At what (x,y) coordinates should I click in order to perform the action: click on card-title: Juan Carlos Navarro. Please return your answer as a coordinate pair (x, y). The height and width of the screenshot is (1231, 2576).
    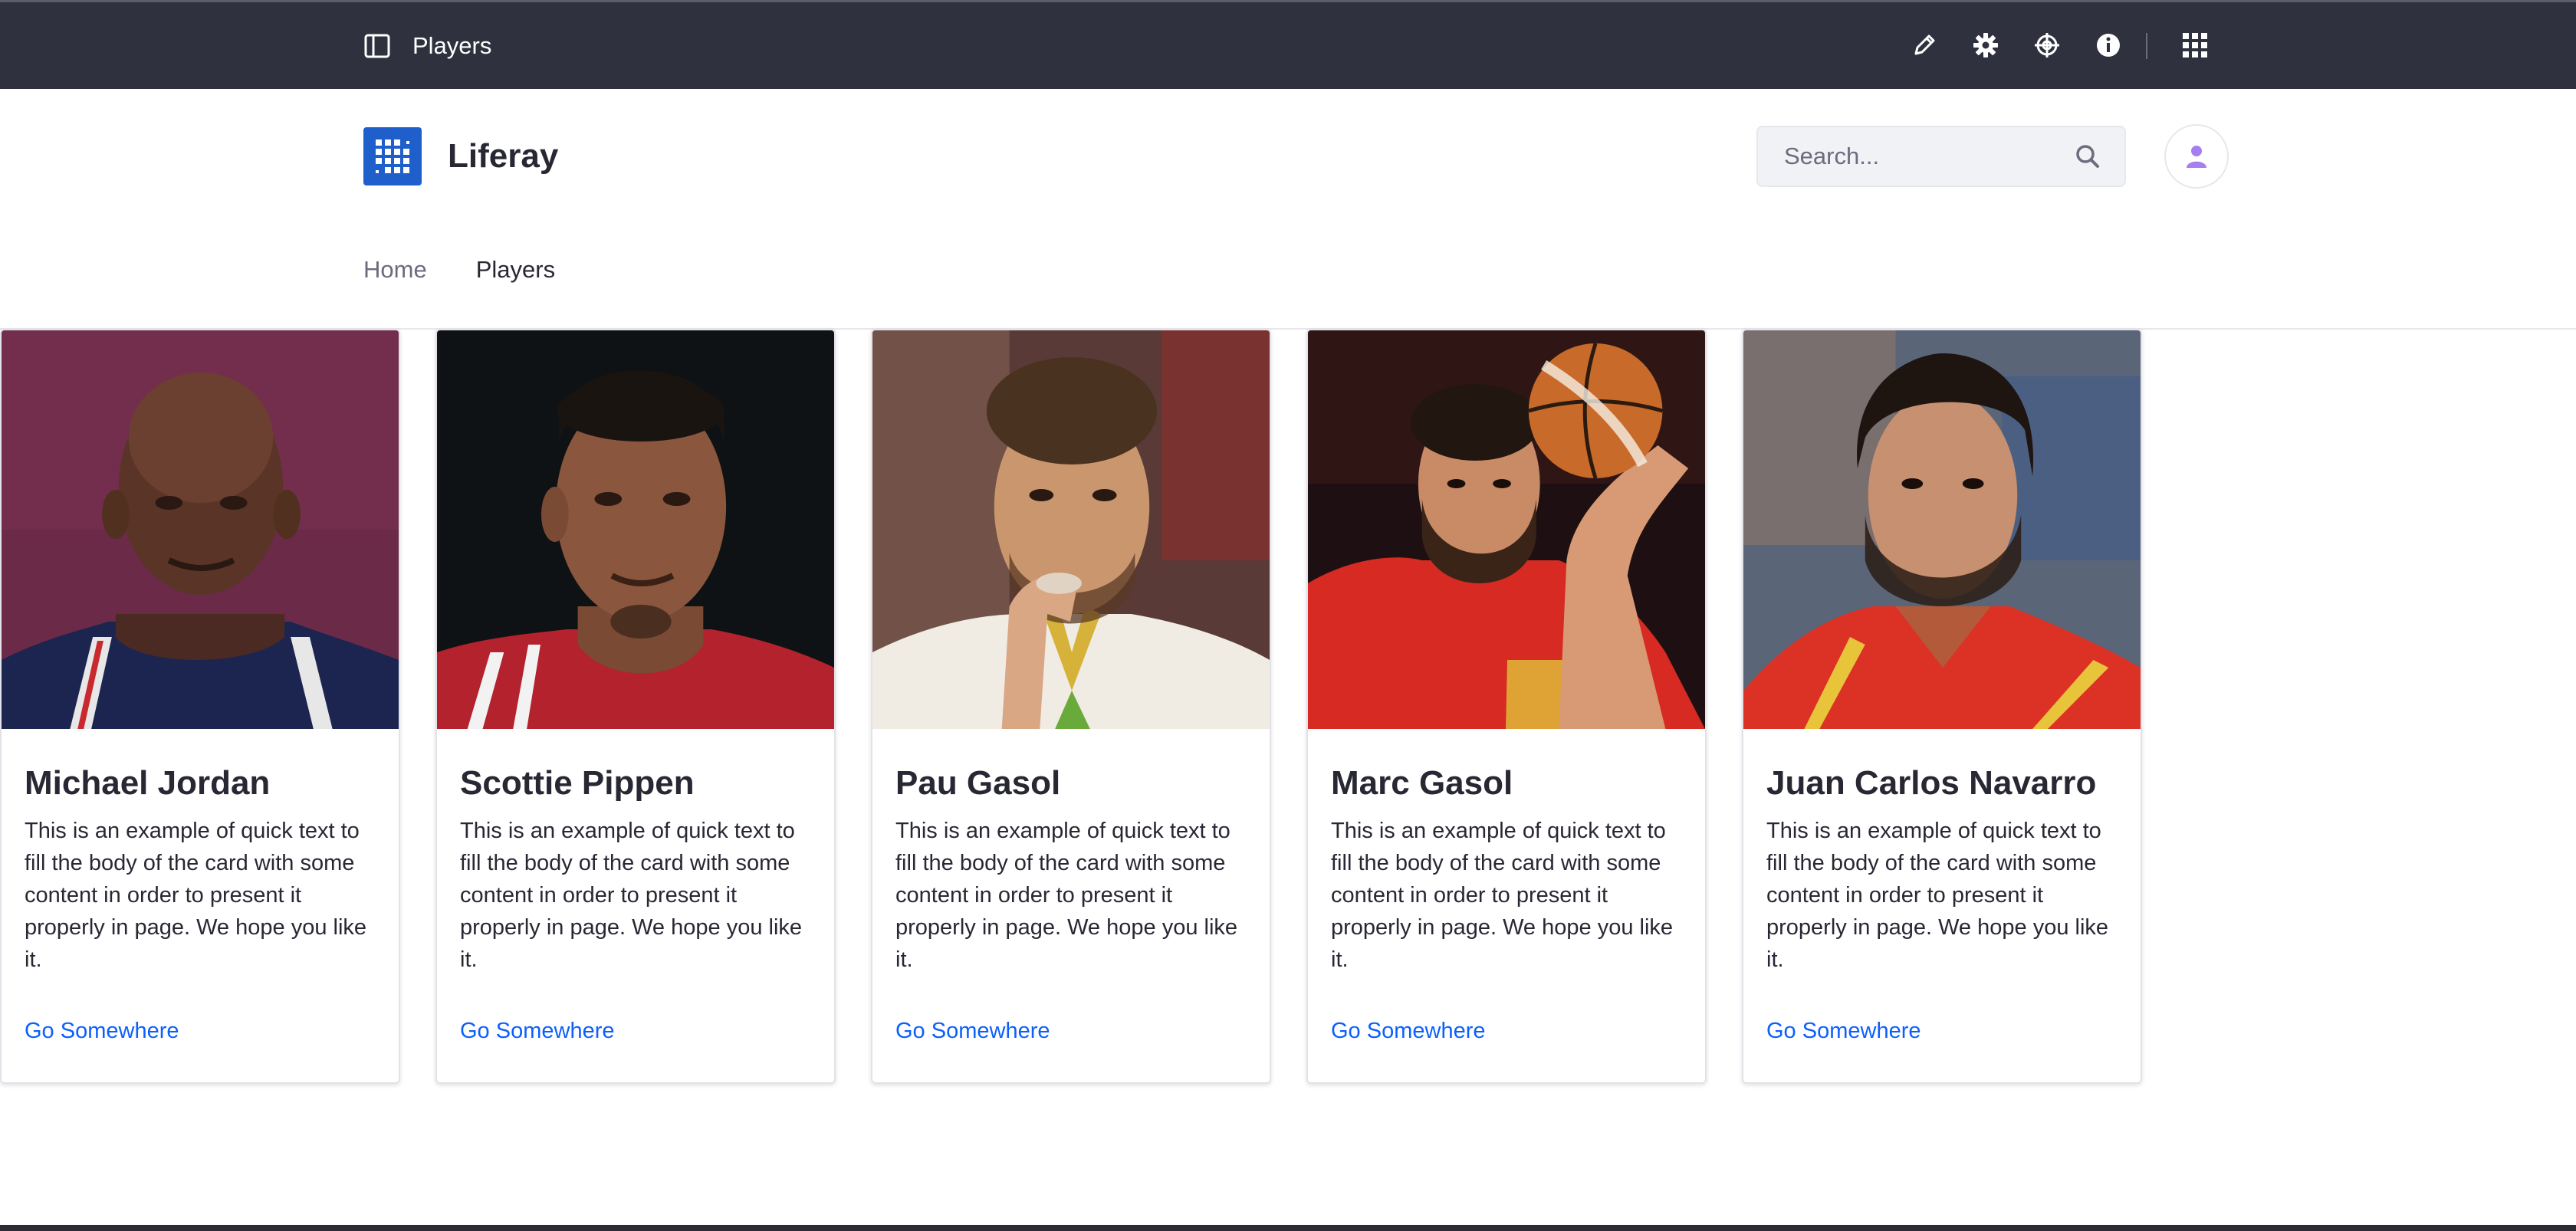
    Looking at the image, I should click on (1932, 783).